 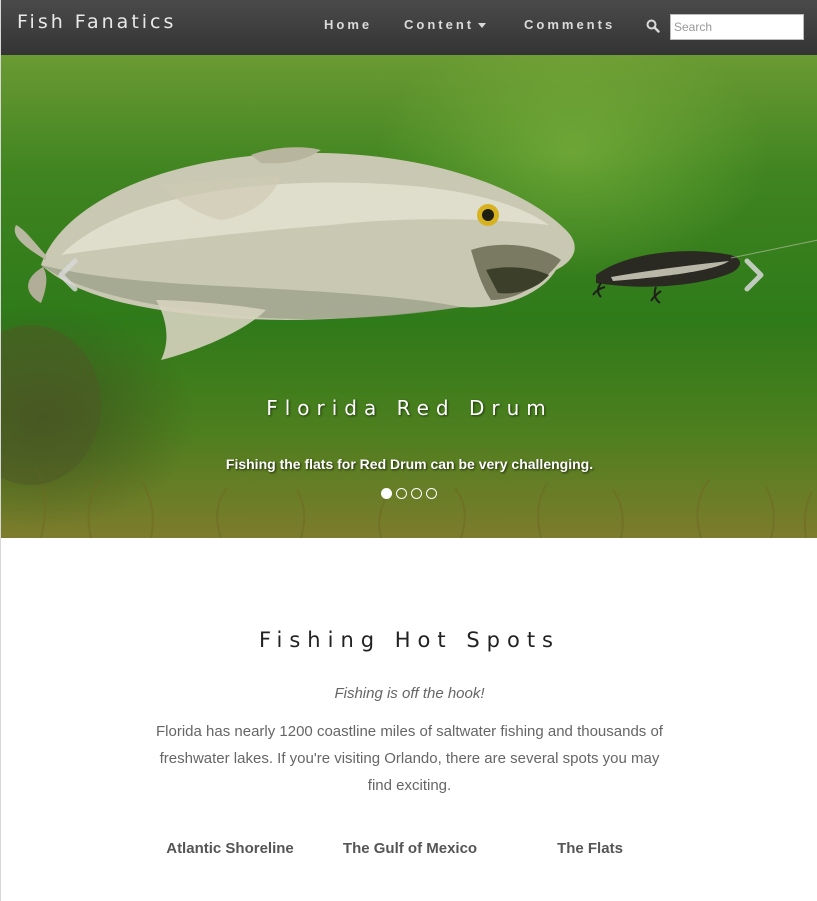 What do you see at coordinates (348, 24) in the screenshot?
I see `nav-home: Home` at bounding box center [348, 24].